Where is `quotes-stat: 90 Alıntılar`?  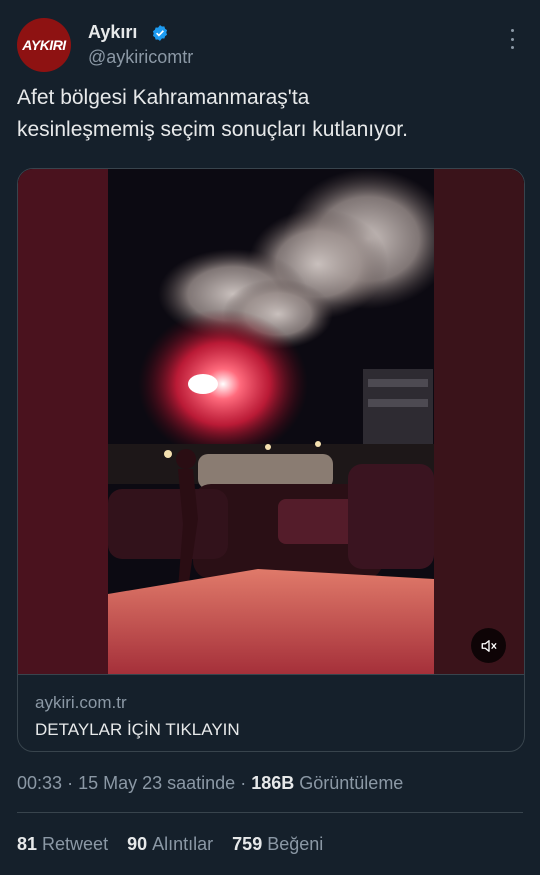
quotes-stat: 90 Alıntılar is located at coordinates (170, 844).